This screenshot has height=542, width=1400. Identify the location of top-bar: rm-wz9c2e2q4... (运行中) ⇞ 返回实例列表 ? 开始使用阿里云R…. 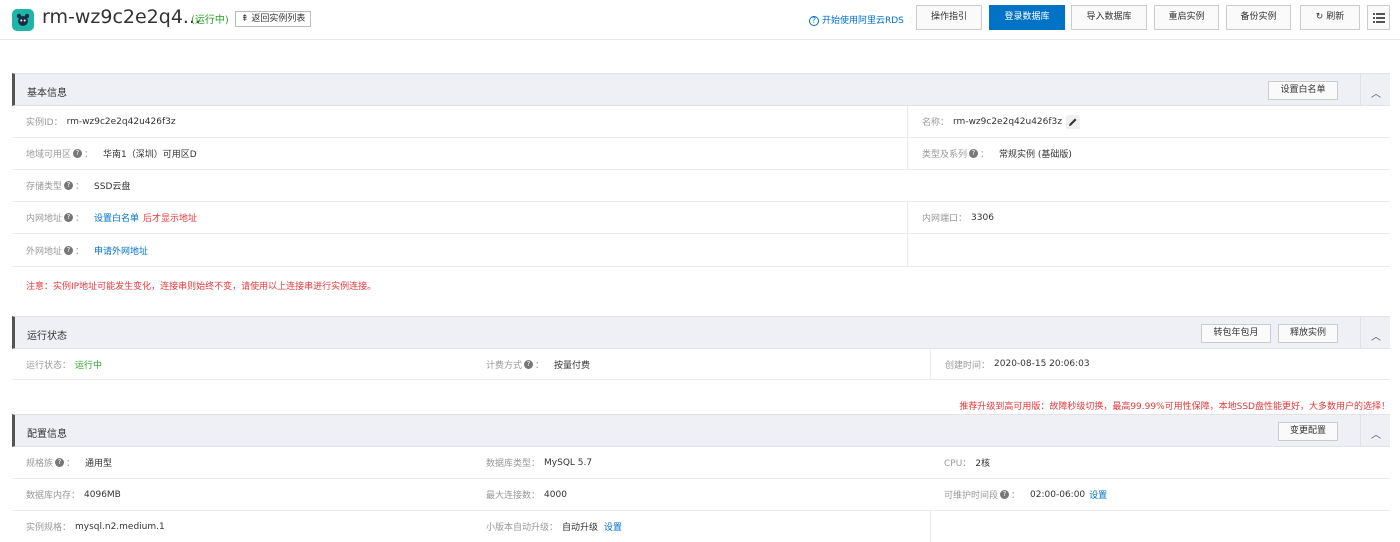
(700, 20).